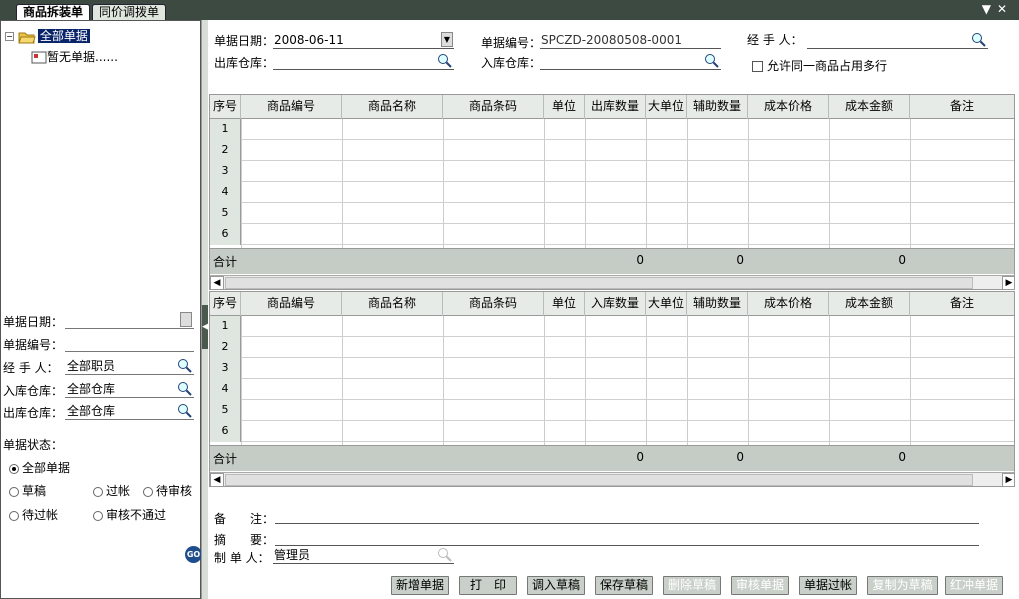 This screenshot has height=599, width=1019. What do you see at coordinates (129, 12) in the screenshot?
I see `tab-same-price-transfer: 同价调拨单` at bounding box center [129, 12].